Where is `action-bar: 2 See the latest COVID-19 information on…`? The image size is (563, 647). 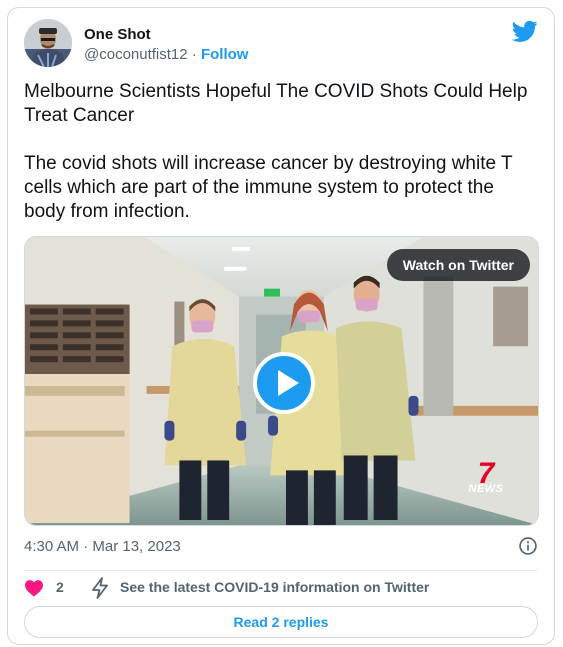 action-bar: 2 See the latest COVID-19 information on… is located at coordinates (281, 588).